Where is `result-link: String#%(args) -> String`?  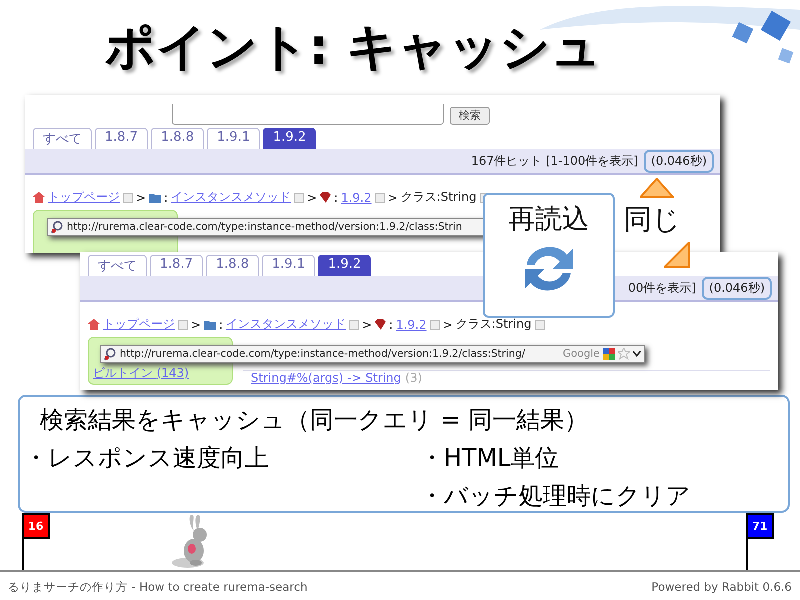
result-link: String#%(args) -> String is located at coordinates (326, 378).